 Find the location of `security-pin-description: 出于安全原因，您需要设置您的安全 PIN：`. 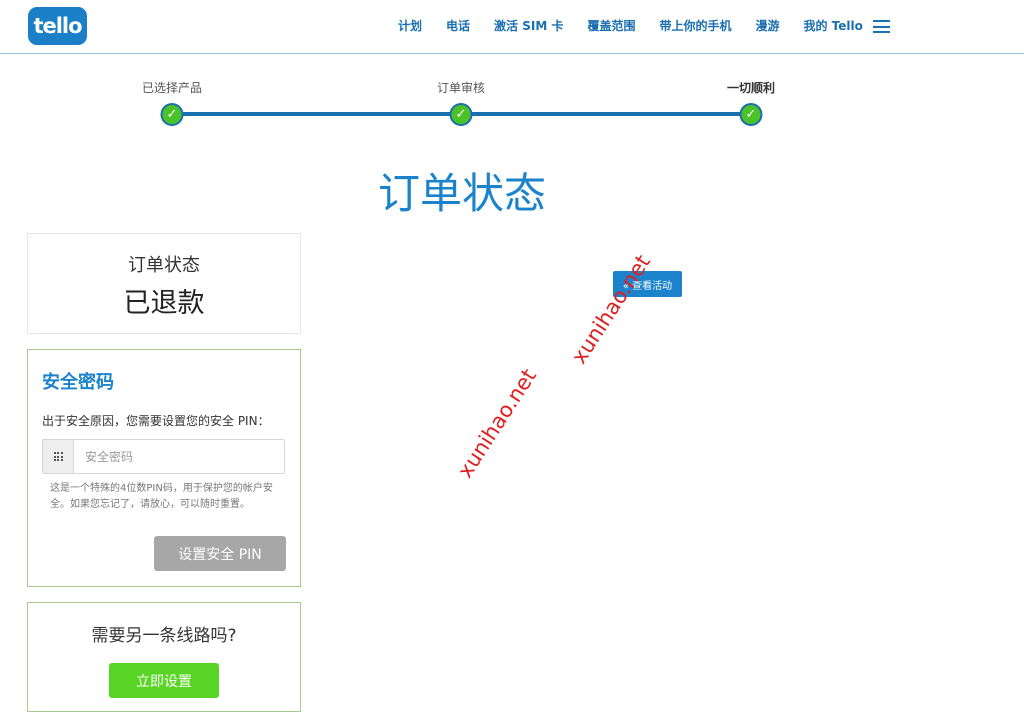

security-pin-description: 出于安全原因，您需要设置您的安全 PIN： is located at coordinates (156, 421).